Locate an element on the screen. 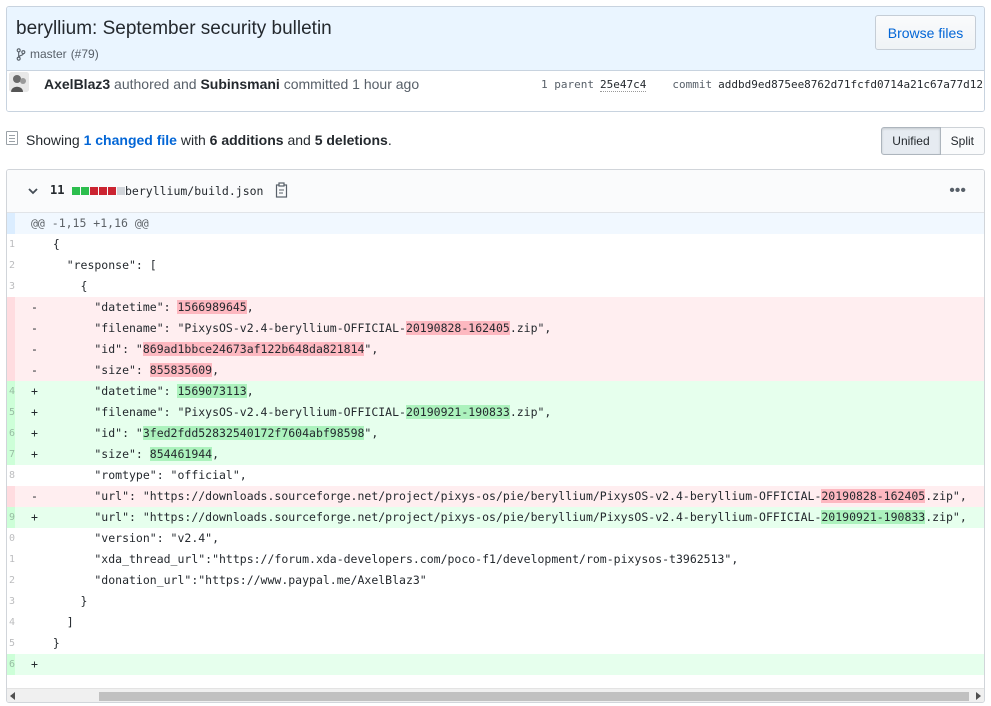  file-header: 11 beryllium/build.json ••• is located at coordinates (495, 191).